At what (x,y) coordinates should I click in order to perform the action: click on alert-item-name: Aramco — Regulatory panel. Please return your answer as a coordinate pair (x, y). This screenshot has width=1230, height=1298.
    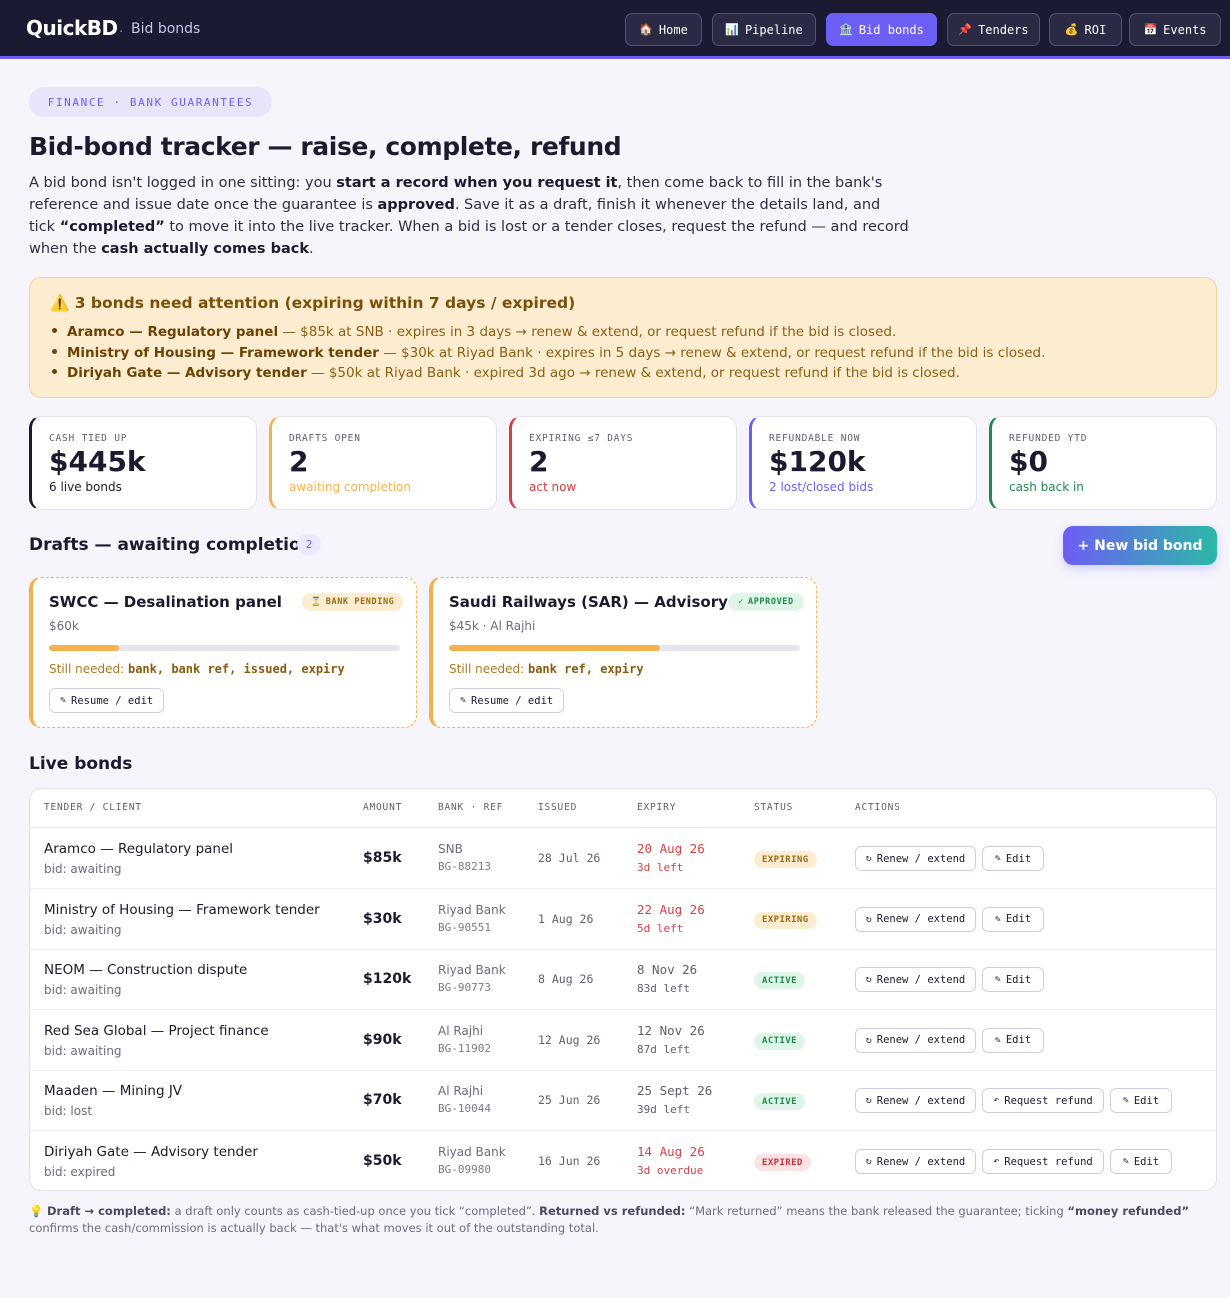
    Looking at the image, I should click on (172, 332).